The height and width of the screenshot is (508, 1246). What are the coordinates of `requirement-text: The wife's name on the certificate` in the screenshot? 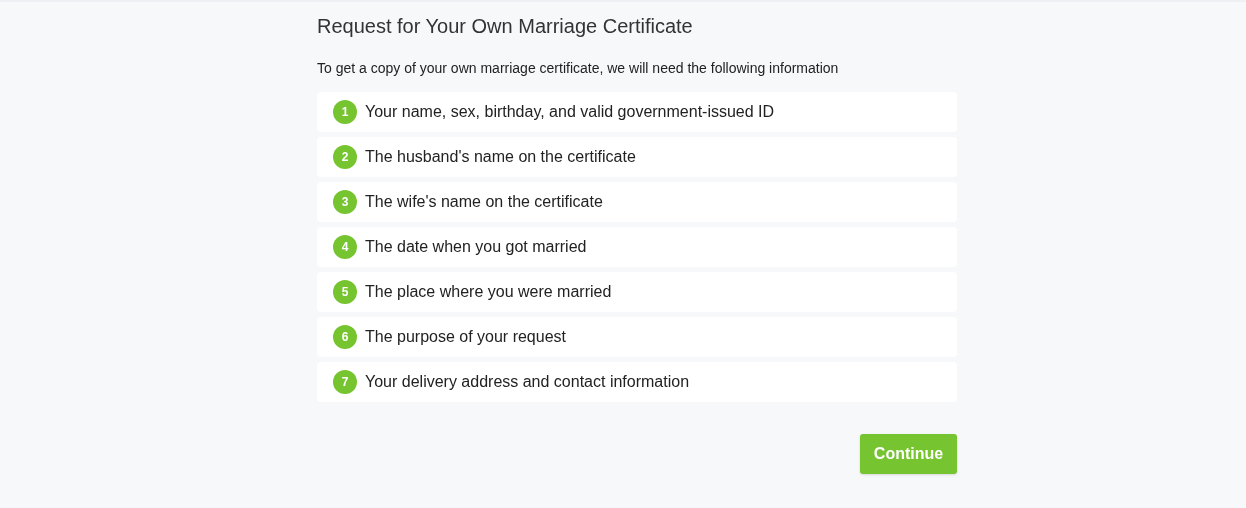 It's located at (484, 202).